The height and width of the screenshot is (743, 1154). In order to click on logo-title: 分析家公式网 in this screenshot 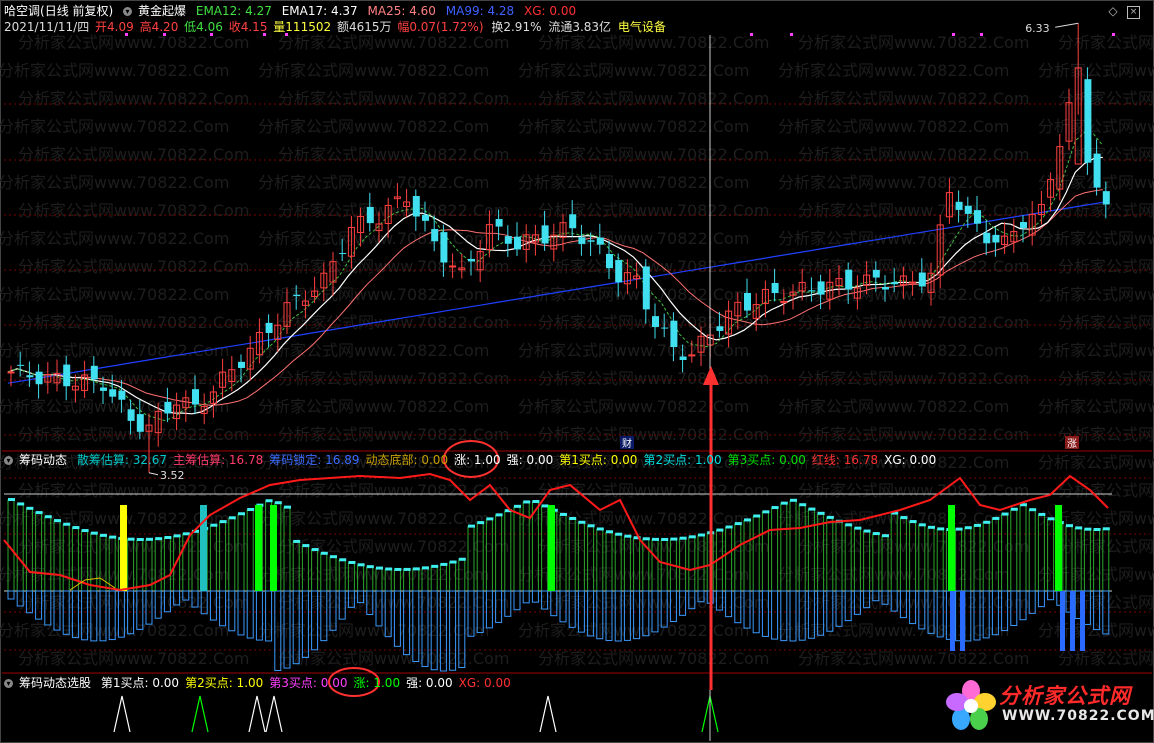, I will do `click(1065, 696)`.